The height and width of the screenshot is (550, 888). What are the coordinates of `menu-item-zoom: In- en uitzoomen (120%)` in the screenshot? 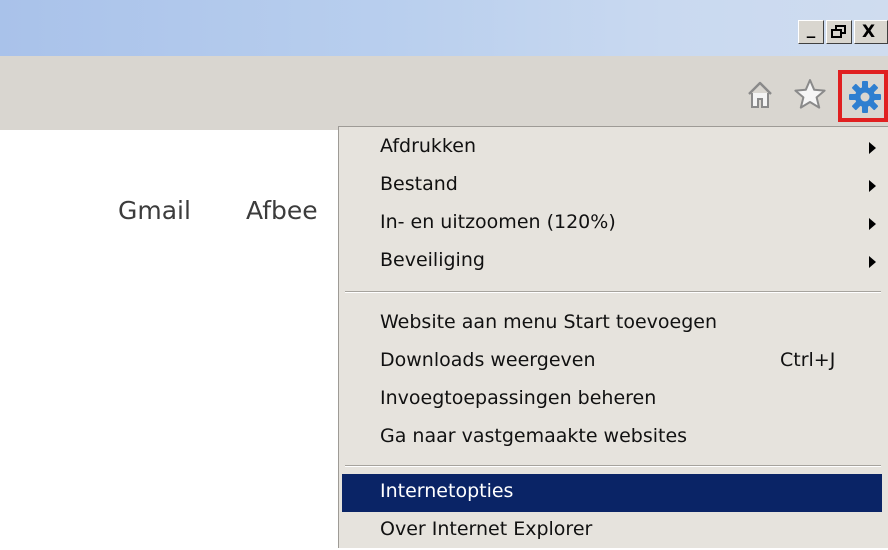 It's located at (612, 224).